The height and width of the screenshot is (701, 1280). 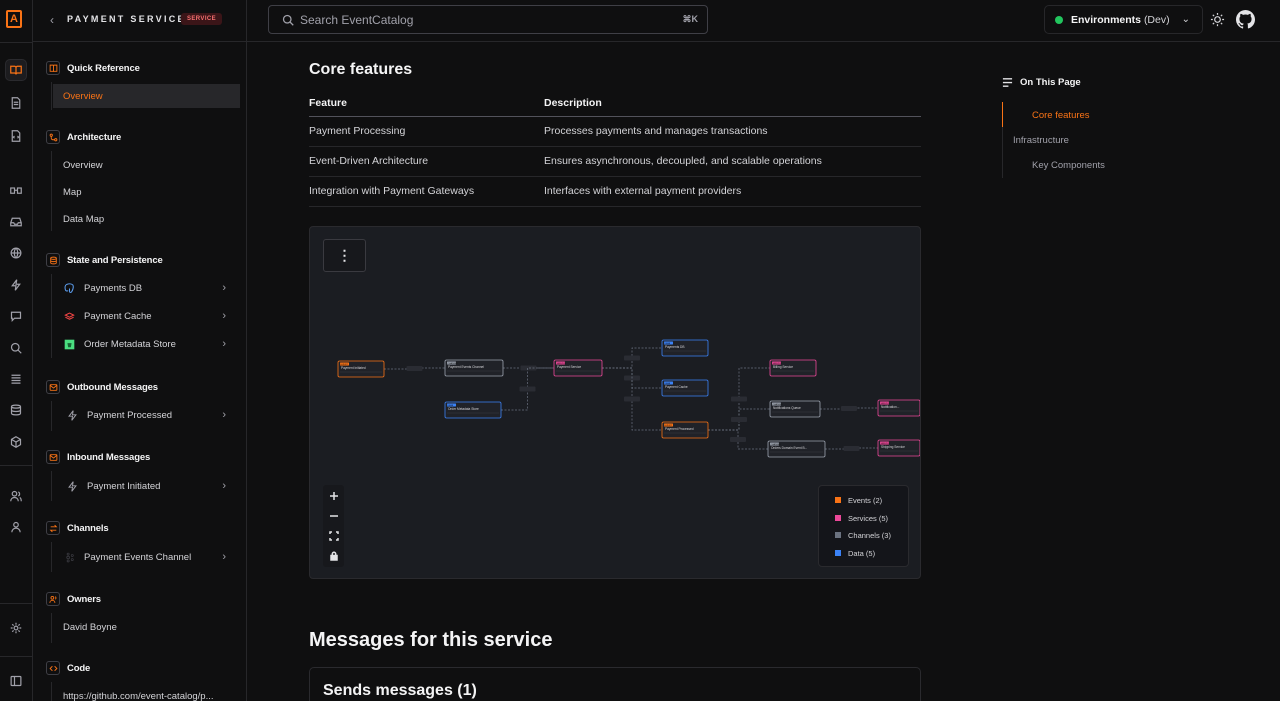 I want to click on graph-node-channel: Orders Domain Event B...CHANNEL, so click(x=796, y=449).